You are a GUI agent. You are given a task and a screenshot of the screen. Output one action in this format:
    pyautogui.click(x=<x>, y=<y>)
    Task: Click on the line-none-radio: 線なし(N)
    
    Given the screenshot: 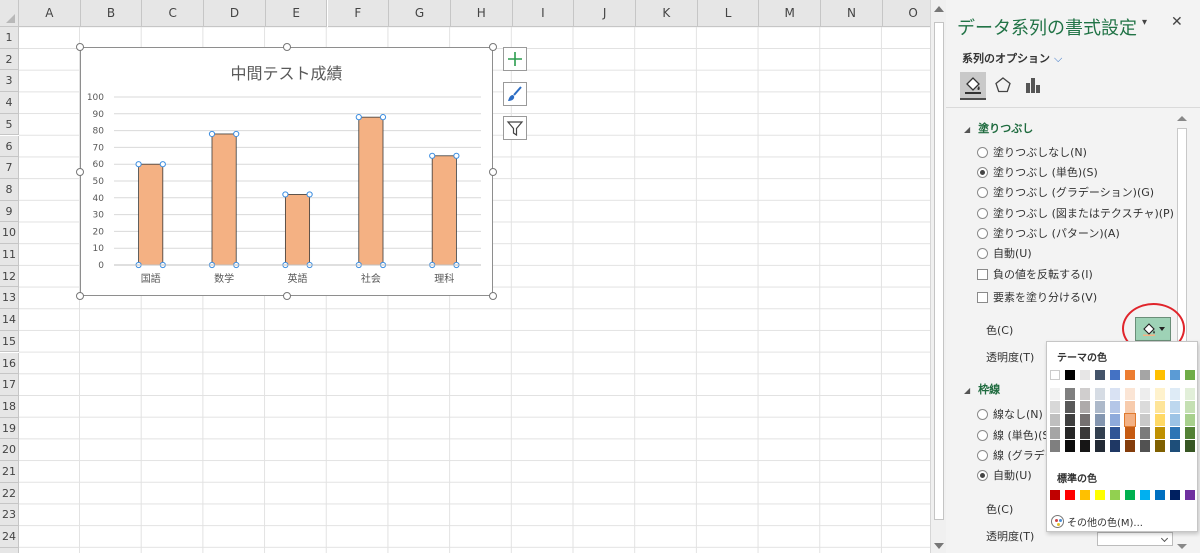 What is the action you would take?
    pyautogui.click(x=1010, y=414)
    